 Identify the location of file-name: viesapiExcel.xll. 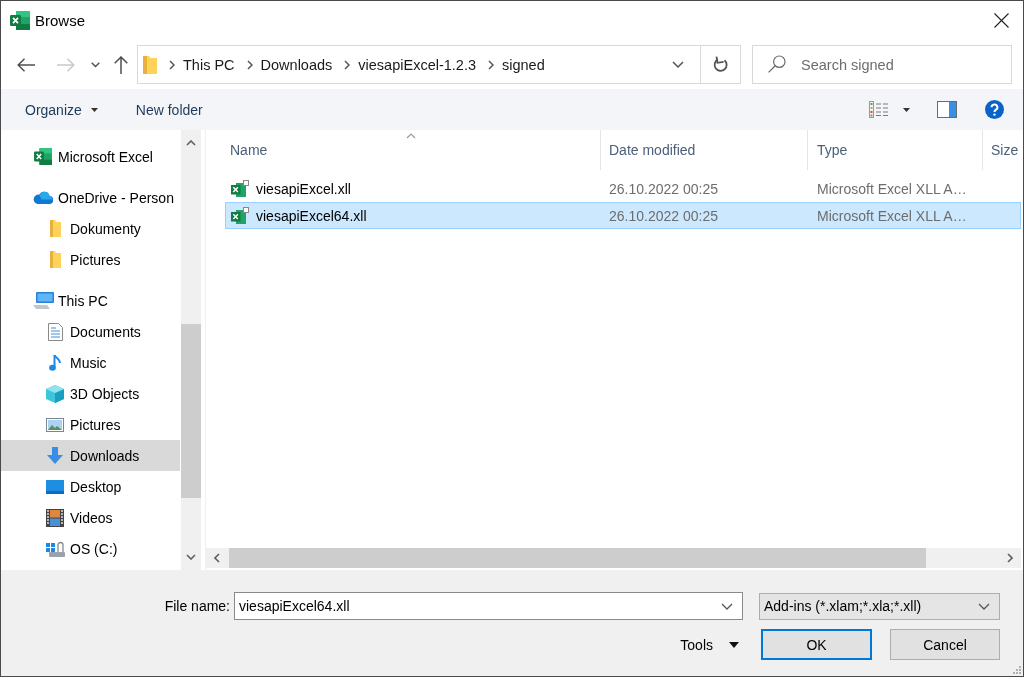
(303, 188).